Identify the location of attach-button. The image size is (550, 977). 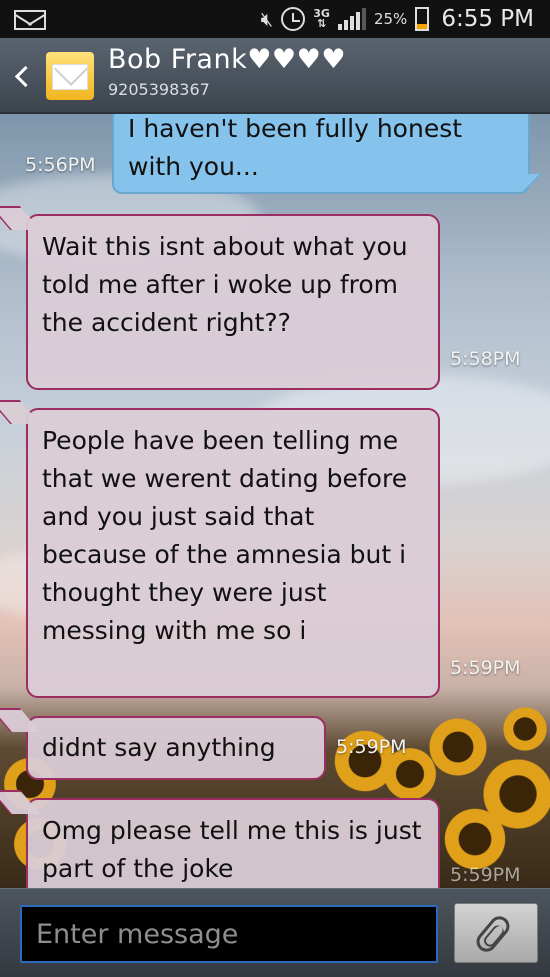
(496, 933).